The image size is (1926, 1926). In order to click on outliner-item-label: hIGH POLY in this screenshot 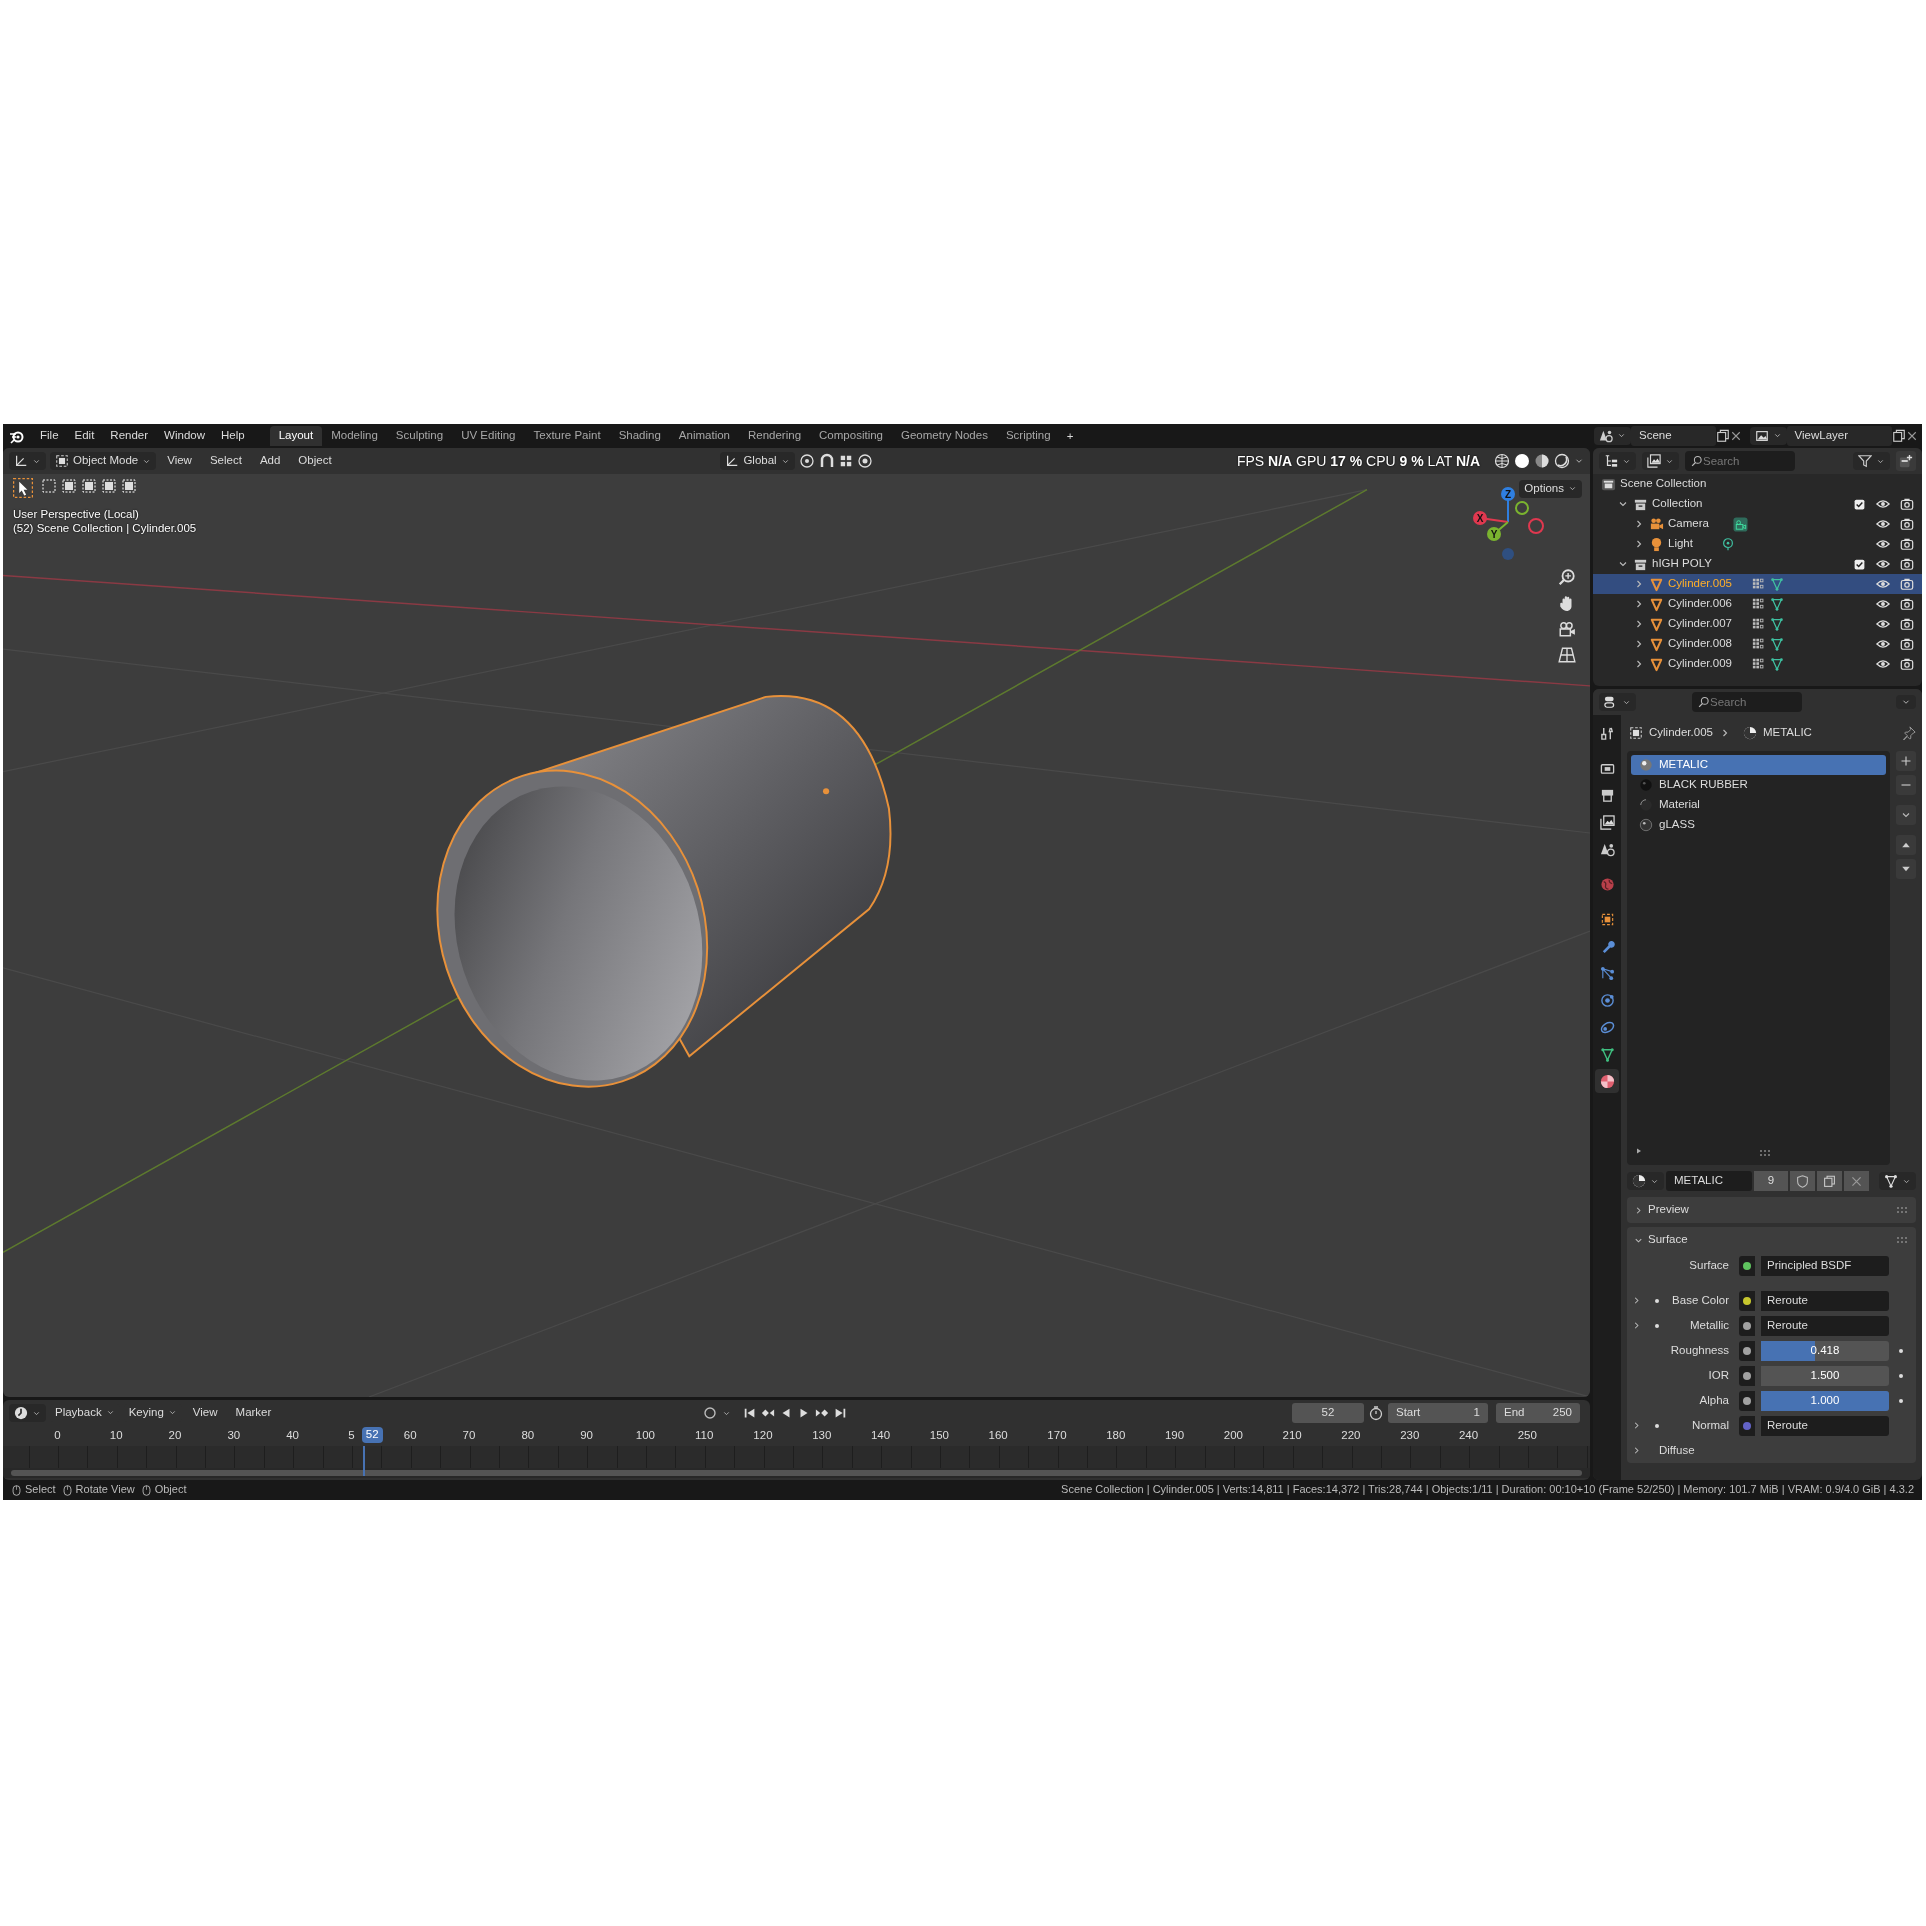, I will do `click(1682, 564)`.